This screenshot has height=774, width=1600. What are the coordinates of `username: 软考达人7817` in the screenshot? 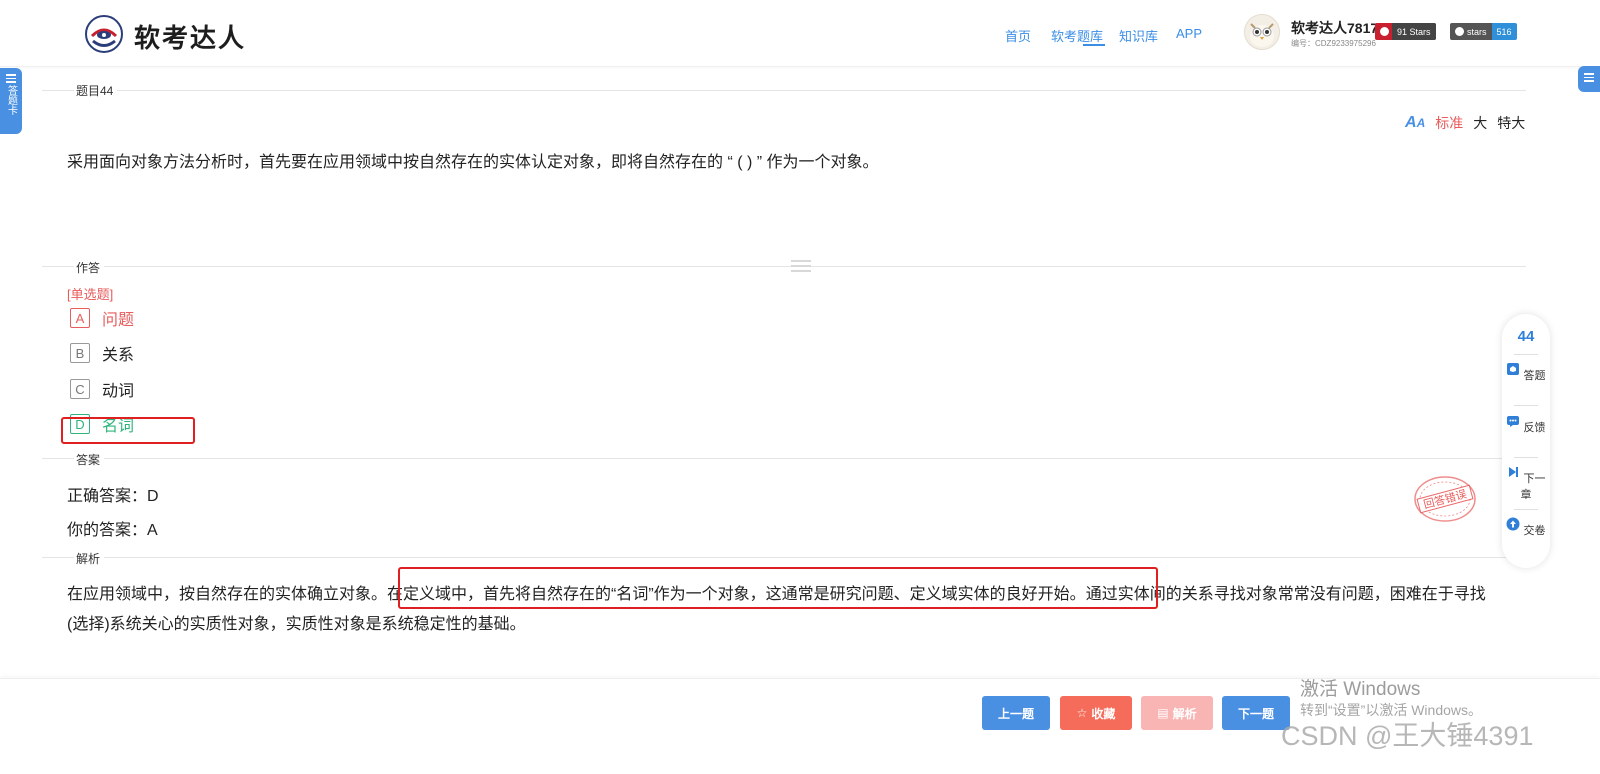 It's located at (1334, 28).